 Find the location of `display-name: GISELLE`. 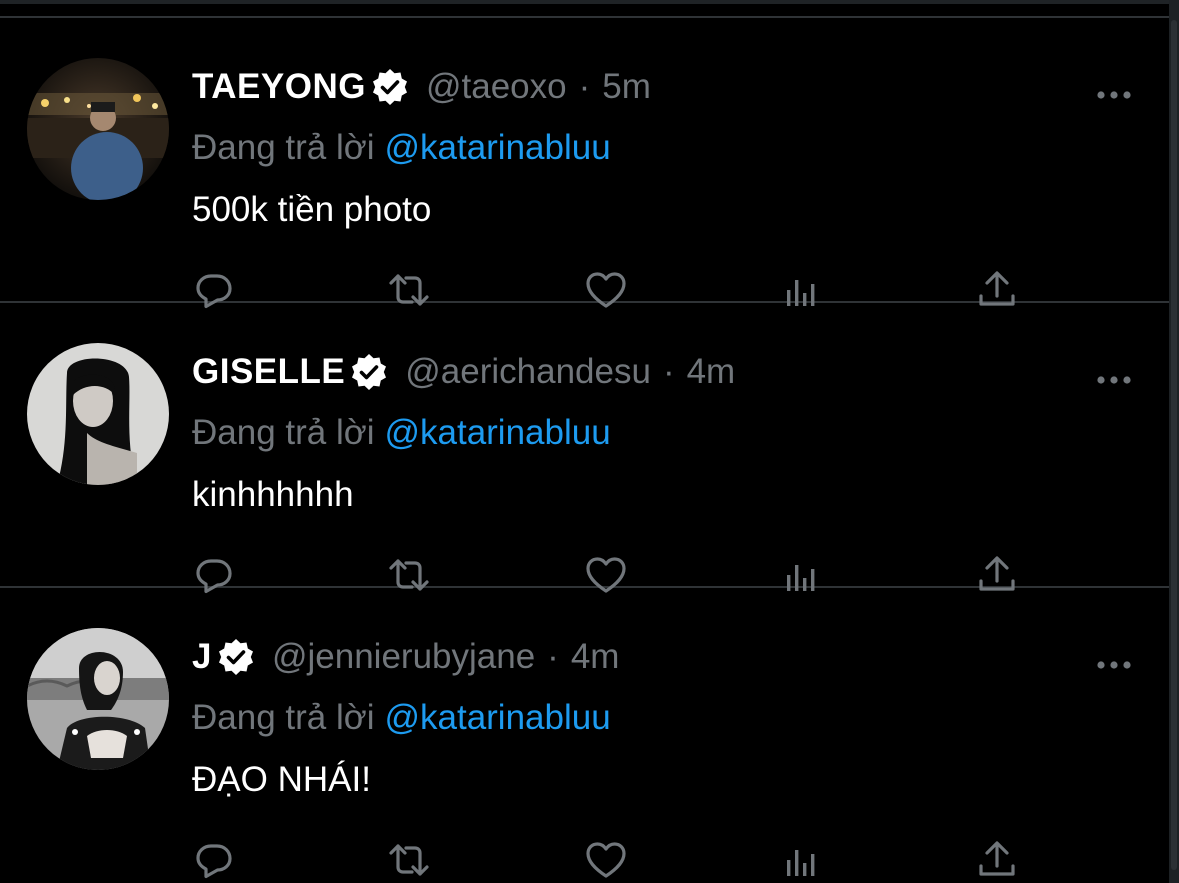

display-name: GISELLE is located at coordinates (268, 372).